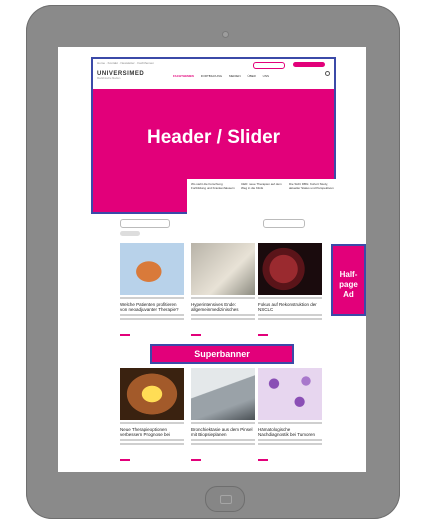 The image size is (426, 525). I want to click on main-nav: FACHTHEMEN FORTBILDUNG MEDIEN ÜBER UNS, so click(221, 76).